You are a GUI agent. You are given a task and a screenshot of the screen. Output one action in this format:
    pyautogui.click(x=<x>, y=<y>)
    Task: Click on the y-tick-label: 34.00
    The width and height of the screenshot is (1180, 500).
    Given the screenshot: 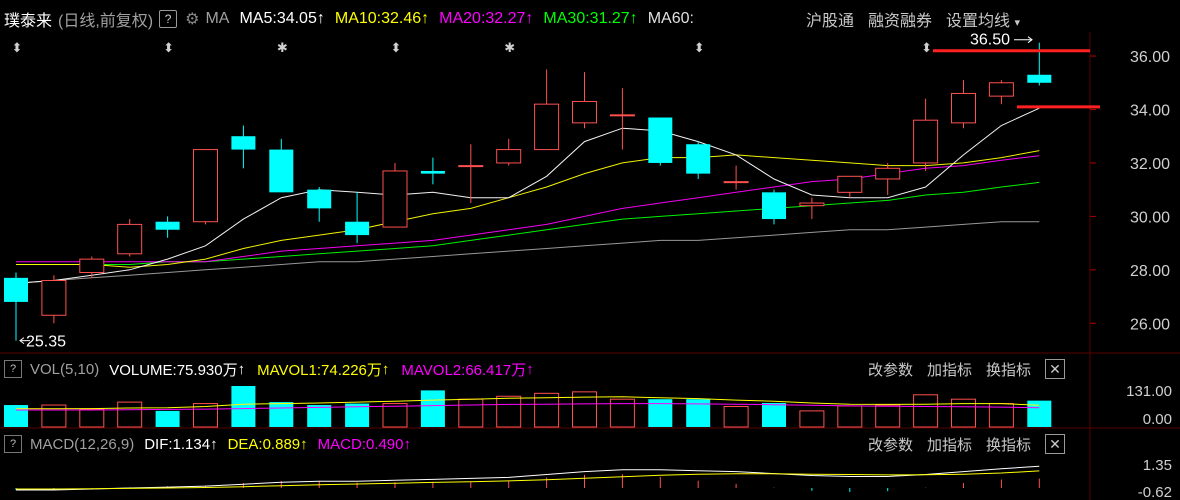 What is the action you would take?
    pyautogui.click(x=1150, y=110)
    